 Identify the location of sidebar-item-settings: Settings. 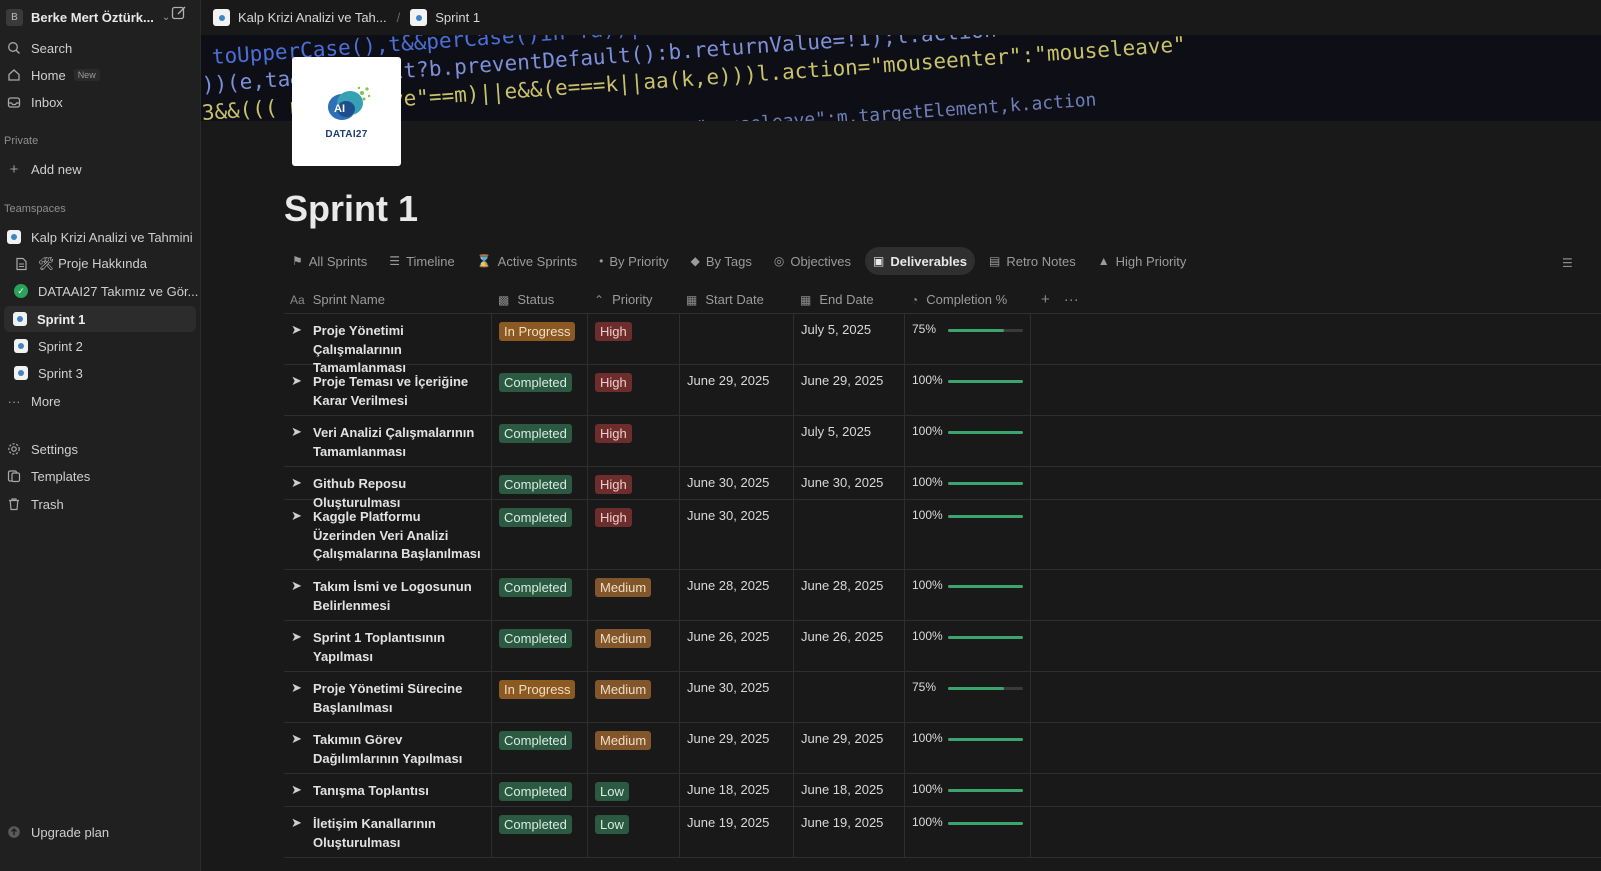
(100, 449).